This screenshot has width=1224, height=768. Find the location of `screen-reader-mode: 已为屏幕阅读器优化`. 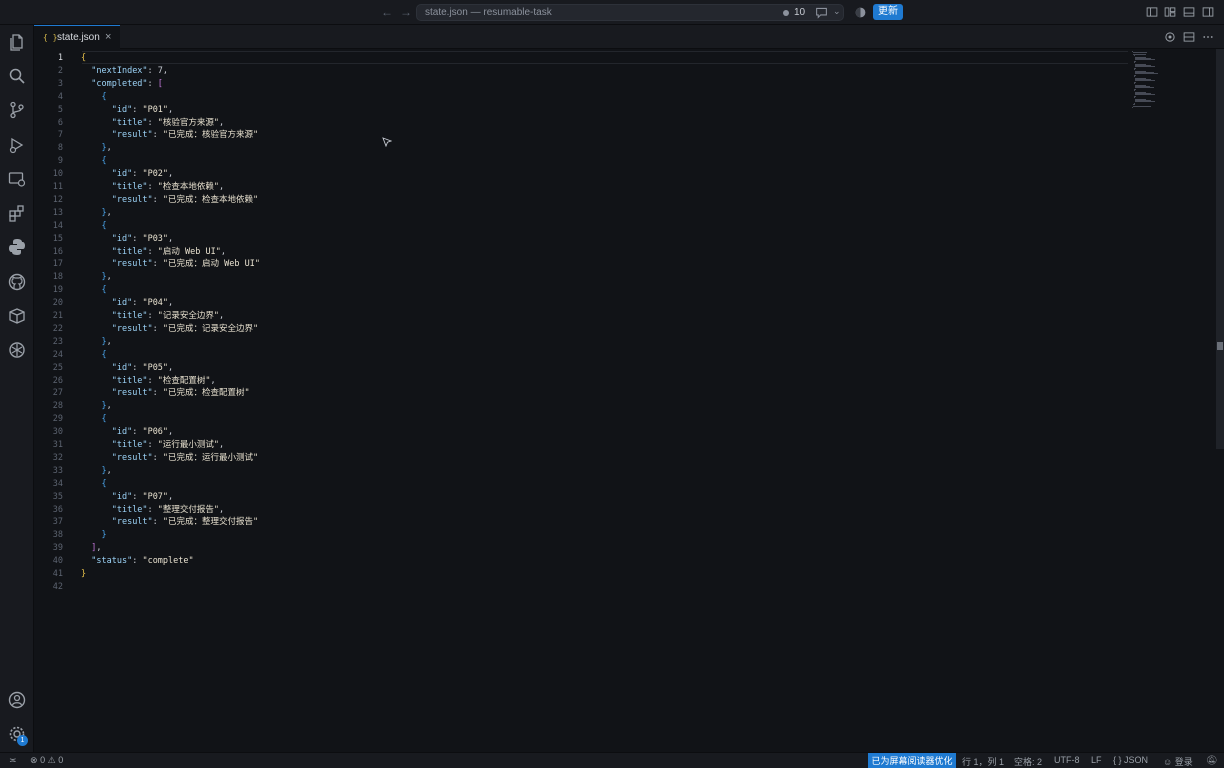

screen-reader-mode: 已为屏幕阅读器优化 is located at coordinates (912, 760).